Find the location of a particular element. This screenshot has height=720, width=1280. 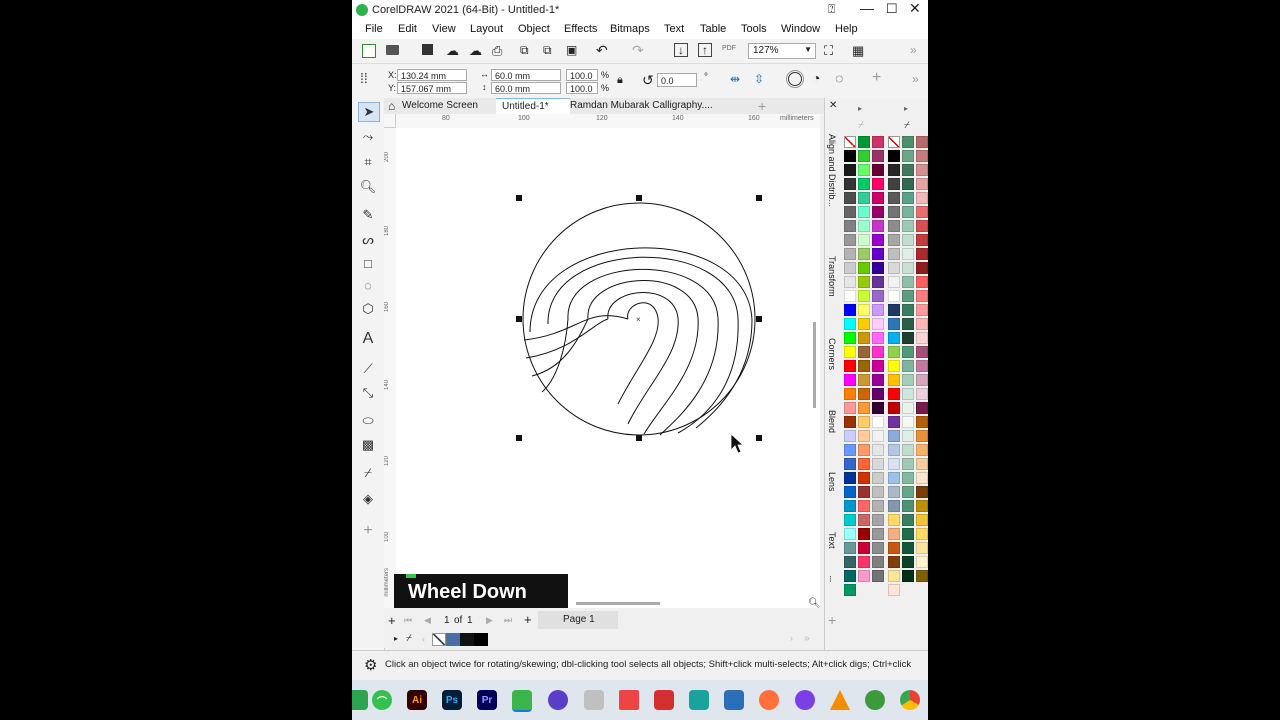

zoom-level-select: 127% ▼ is located at coordinates (782, 51).